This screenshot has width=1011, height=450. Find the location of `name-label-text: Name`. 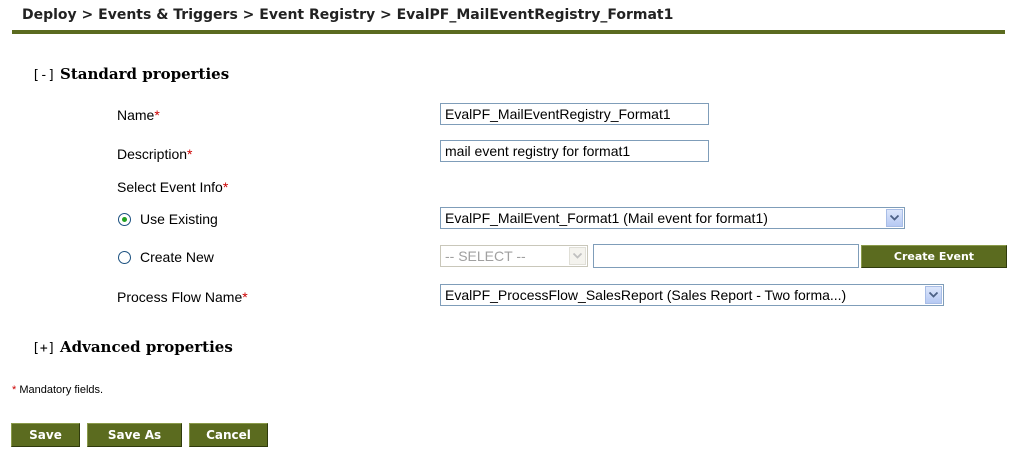

name-label-text: Name is located at coordinates (136, 115).